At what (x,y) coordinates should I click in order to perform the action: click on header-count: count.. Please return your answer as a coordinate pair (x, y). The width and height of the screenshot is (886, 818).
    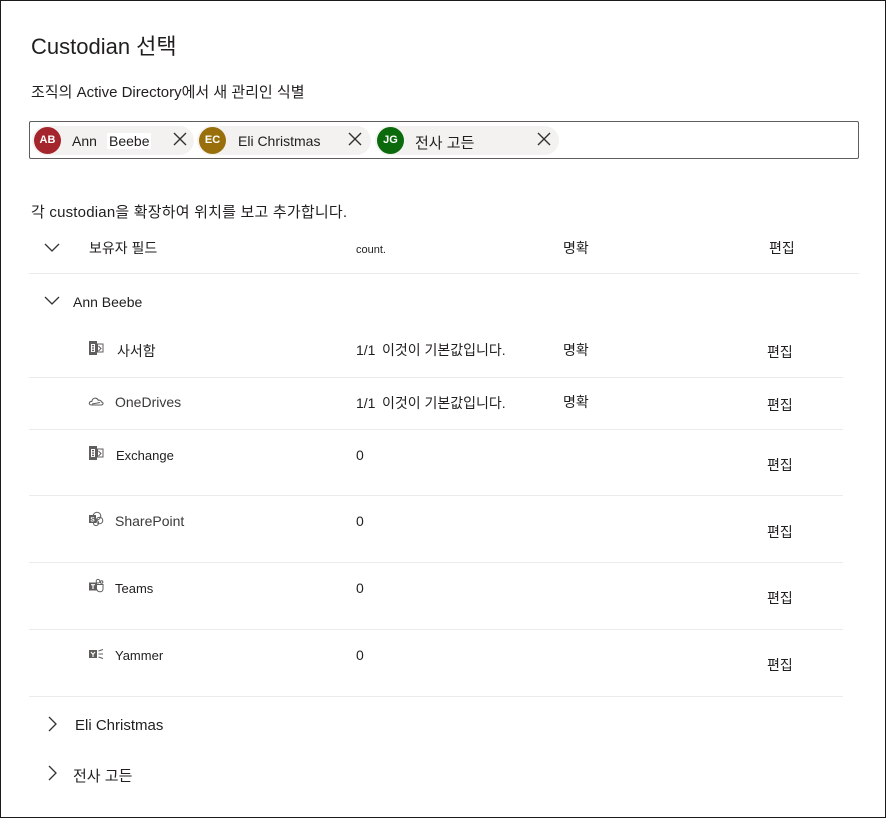
    Looking at the image, I should click on (371, 250).